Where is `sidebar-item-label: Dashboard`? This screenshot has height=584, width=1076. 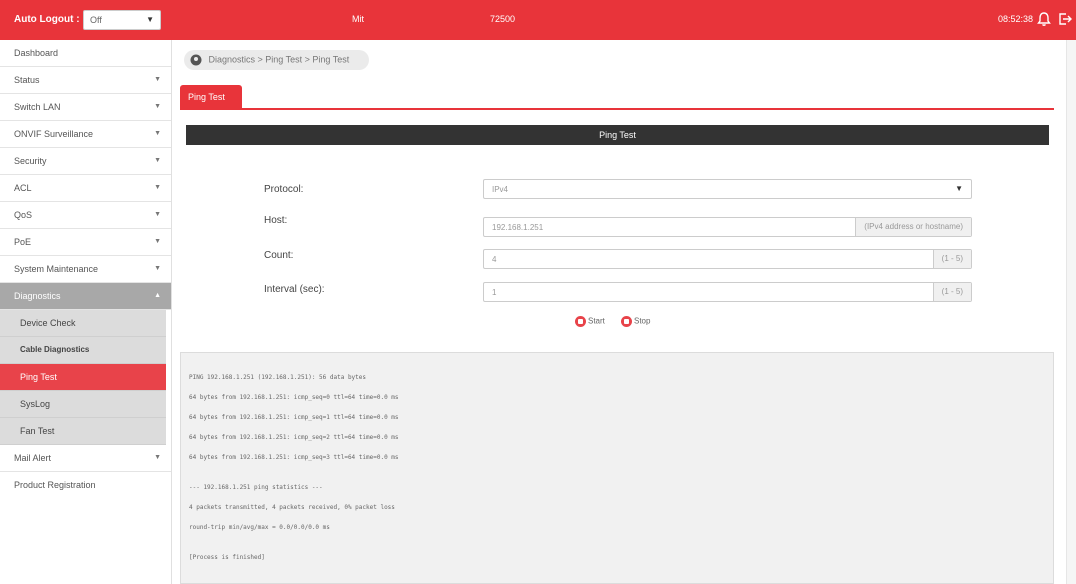 sidebar-item-label: Dashboard is located at coordinates (36, 53).